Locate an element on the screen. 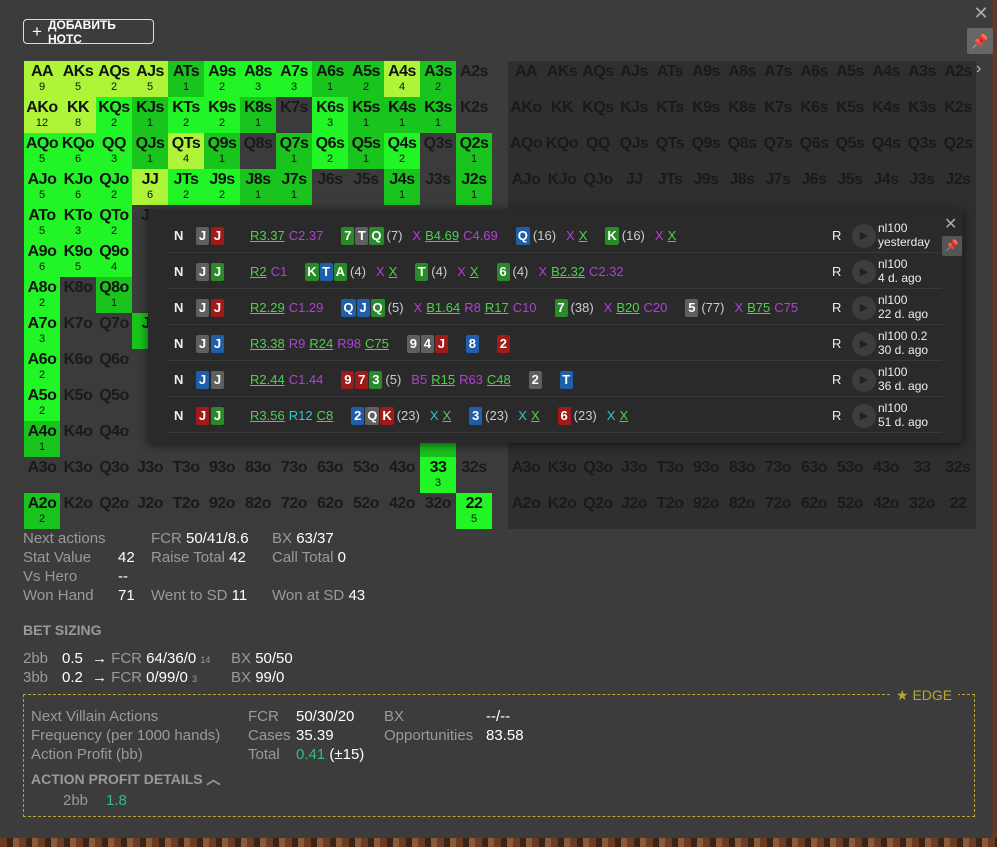  pin-icon: 📌 is located at coordinates (980, 41).